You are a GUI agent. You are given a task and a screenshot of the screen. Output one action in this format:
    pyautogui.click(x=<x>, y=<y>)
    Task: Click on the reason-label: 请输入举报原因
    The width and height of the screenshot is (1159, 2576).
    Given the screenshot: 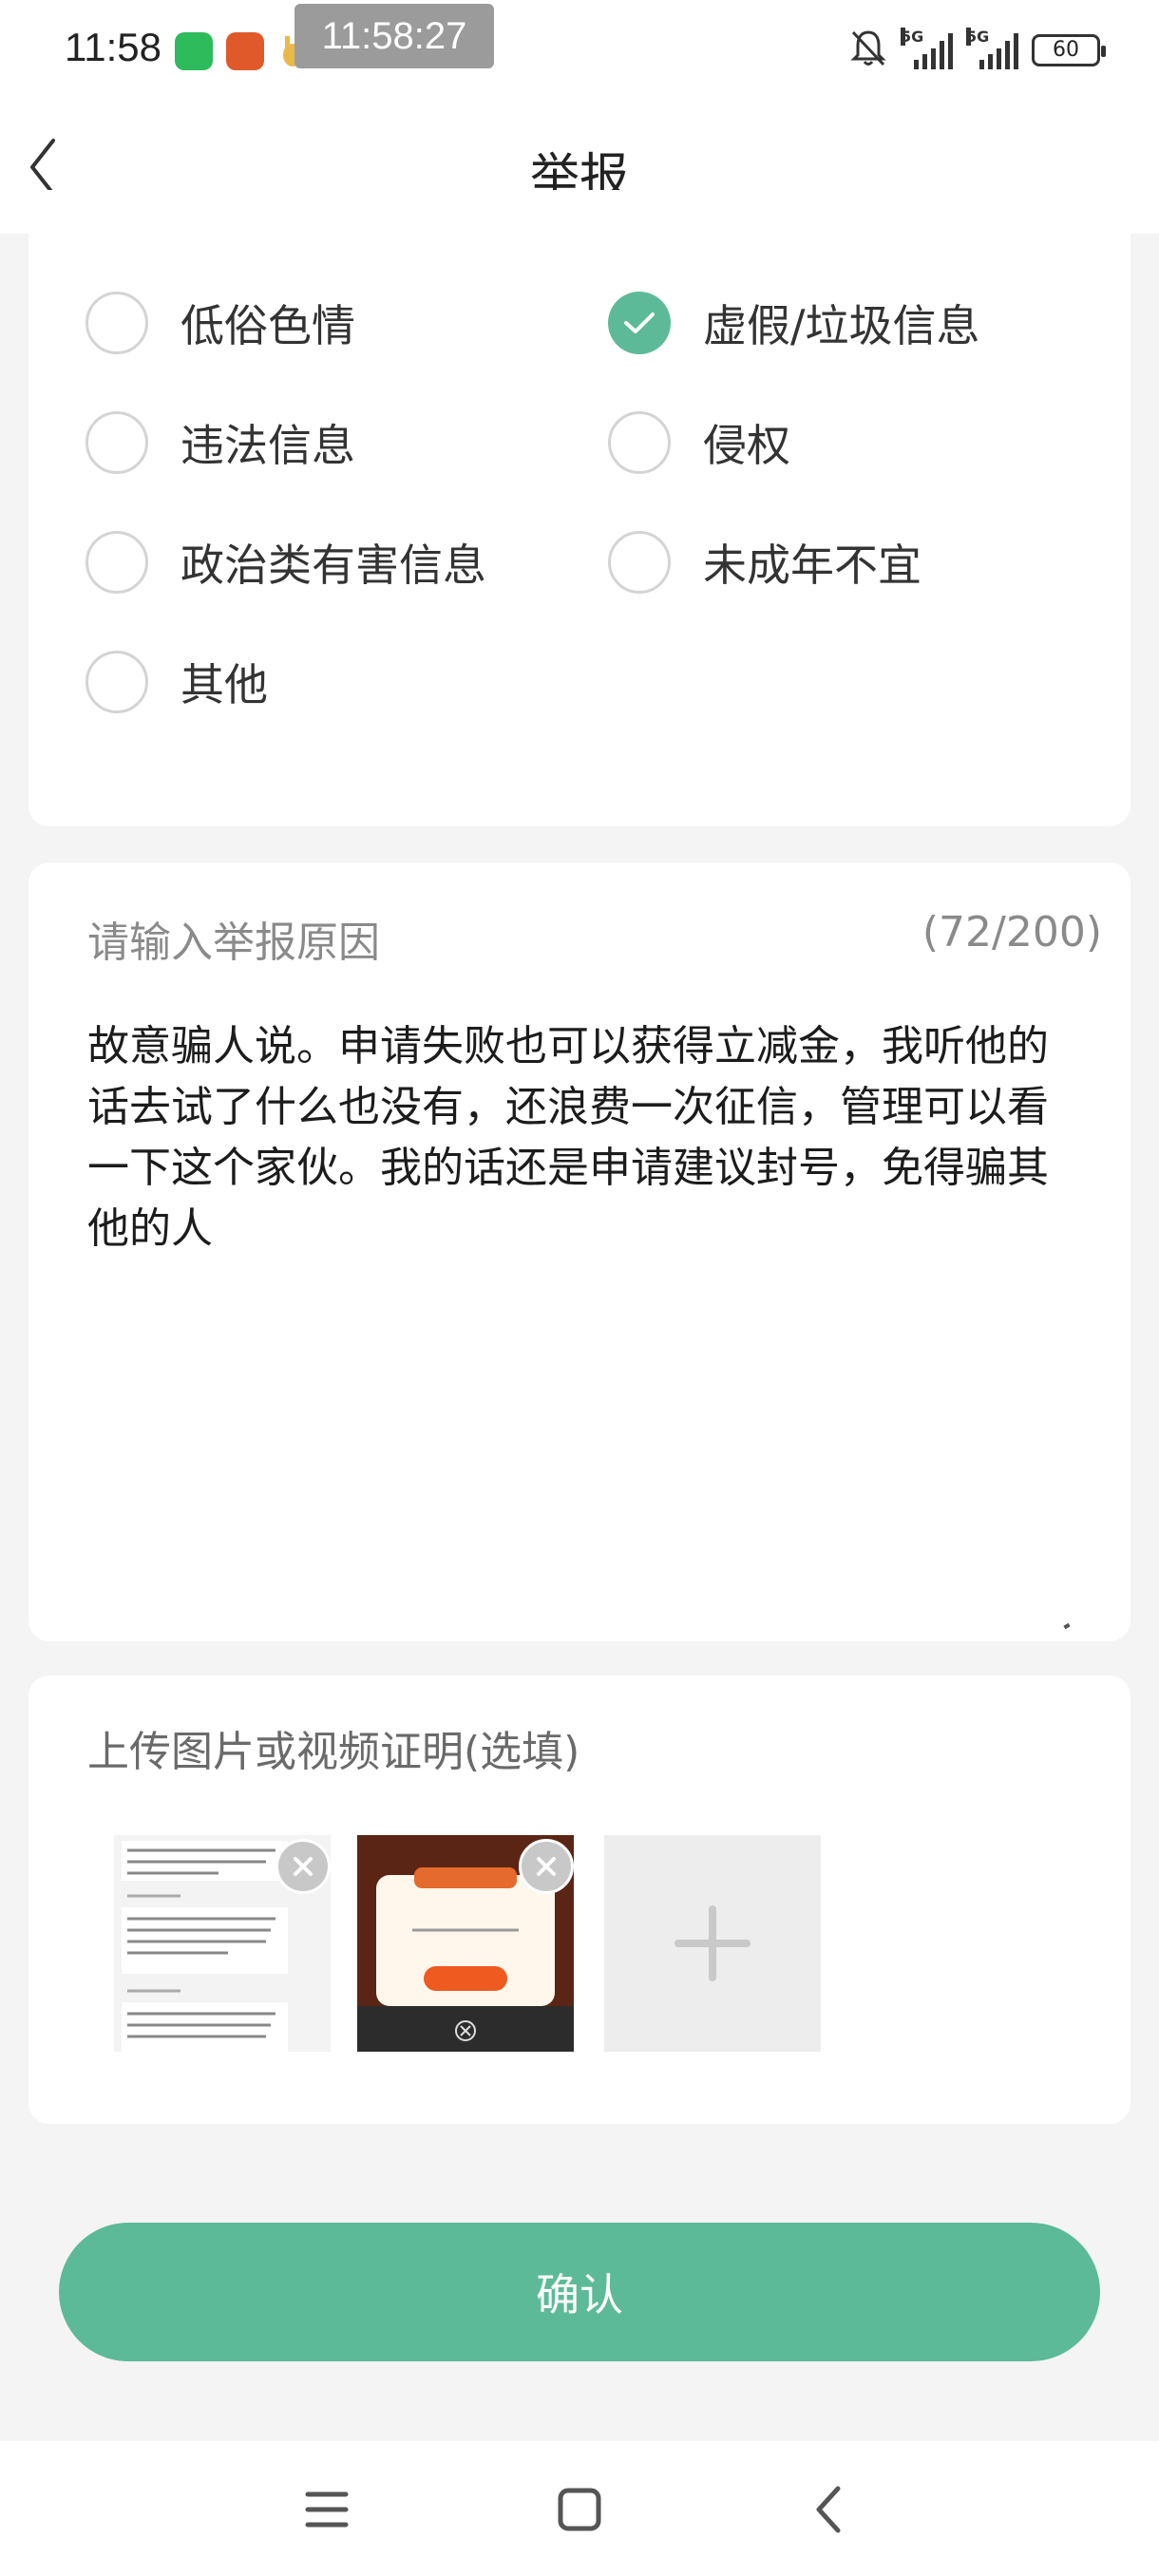 What is the action you would take?
    pyautogui.click(x=233, y=943)
    